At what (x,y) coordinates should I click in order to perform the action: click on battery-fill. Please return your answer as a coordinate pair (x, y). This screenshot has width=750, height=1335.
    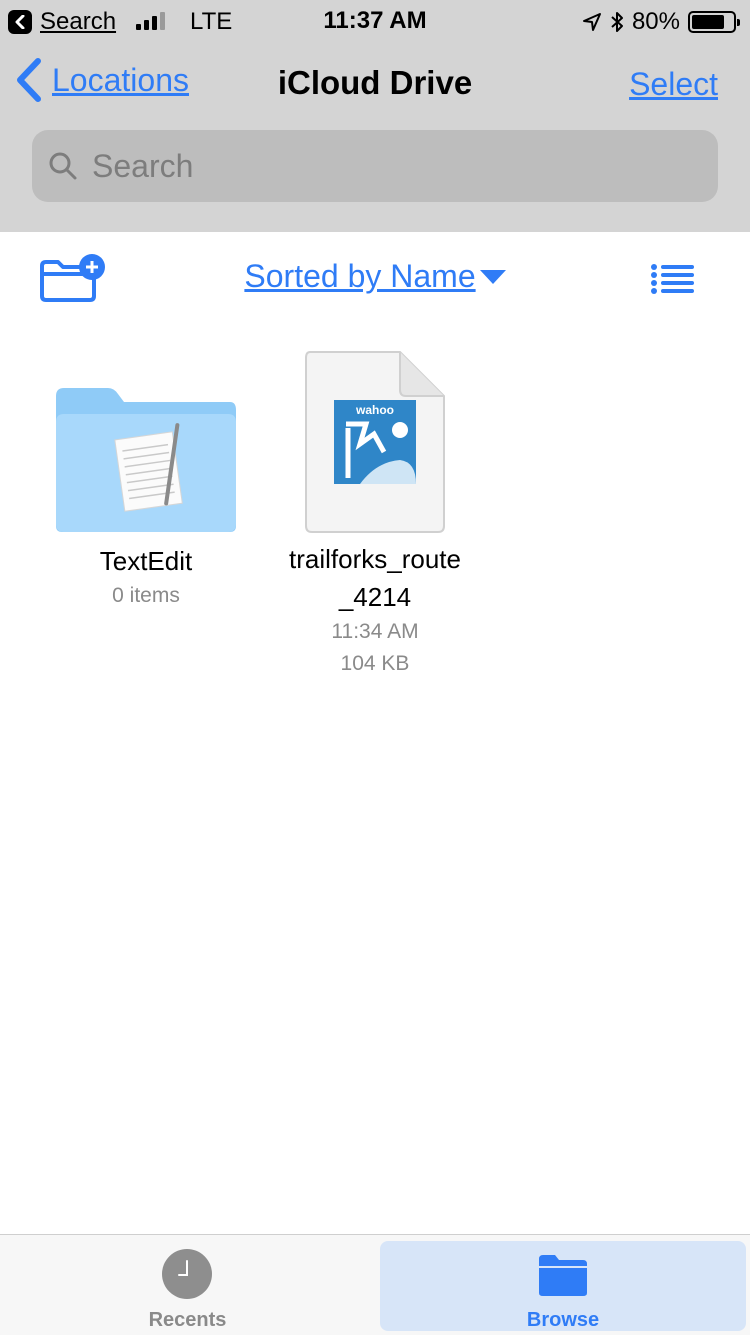
    Looking at the image, I should click on (708, 22).